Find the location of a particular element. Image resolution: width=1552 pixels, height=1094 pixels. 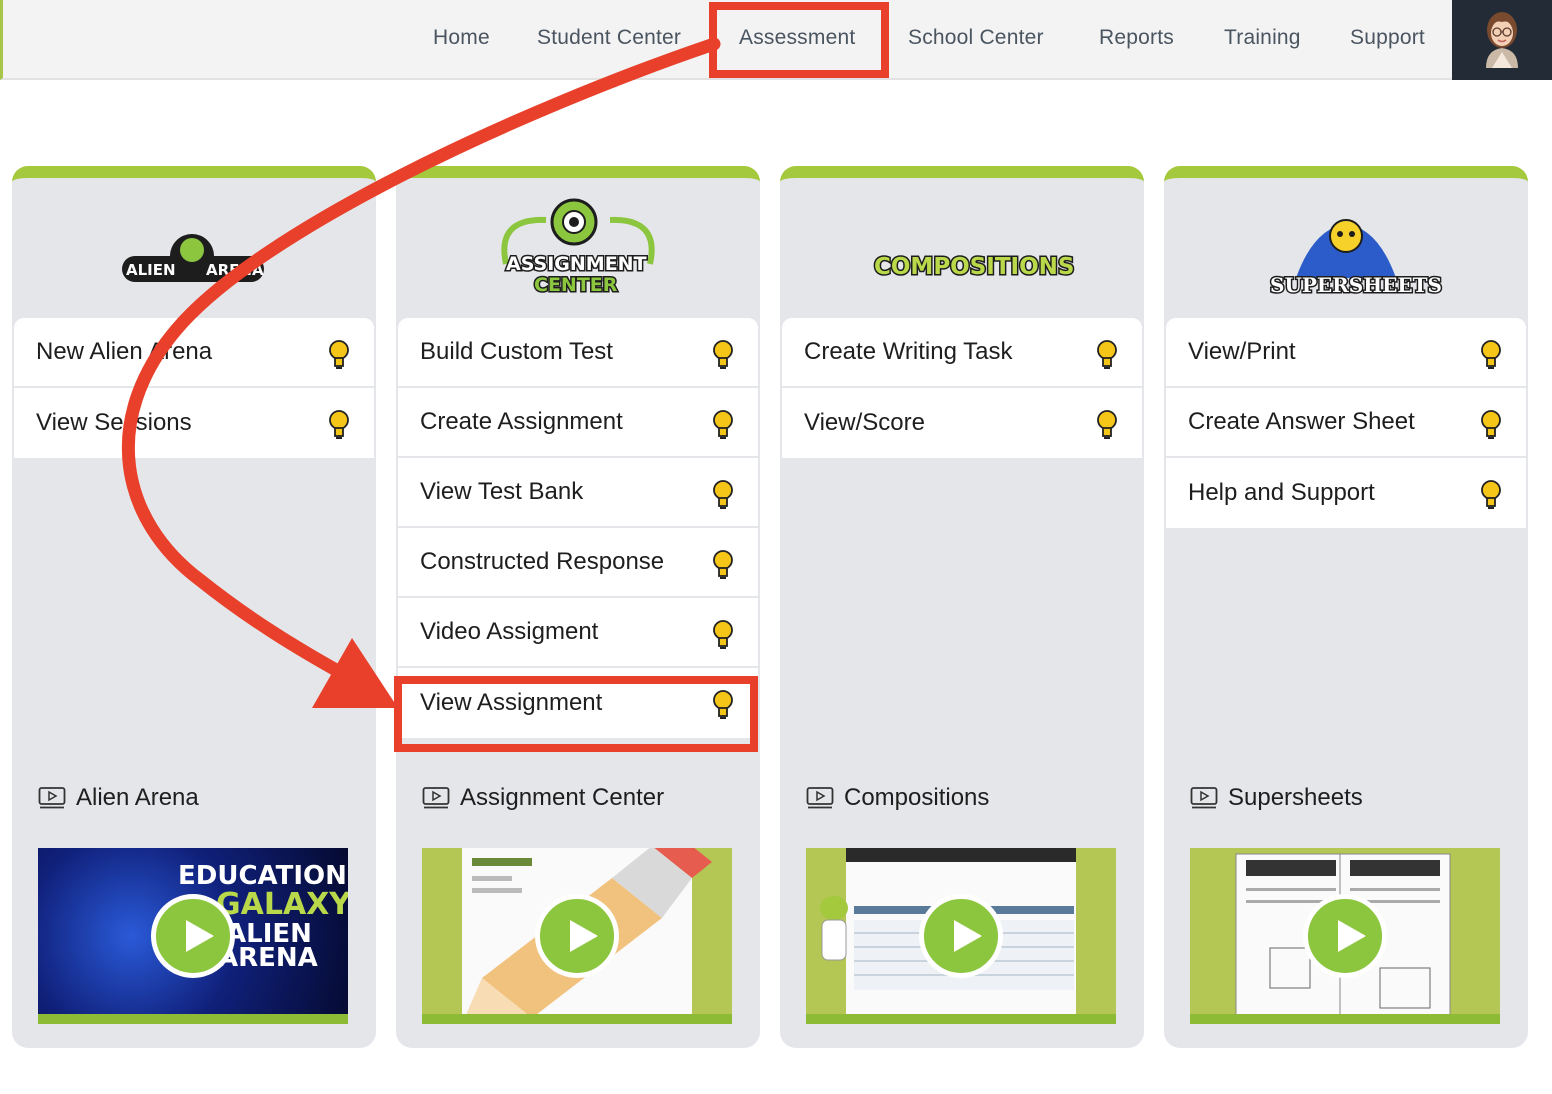

compositions-menu: Create Writing Task View/Score is located at coordinates (962, 388).